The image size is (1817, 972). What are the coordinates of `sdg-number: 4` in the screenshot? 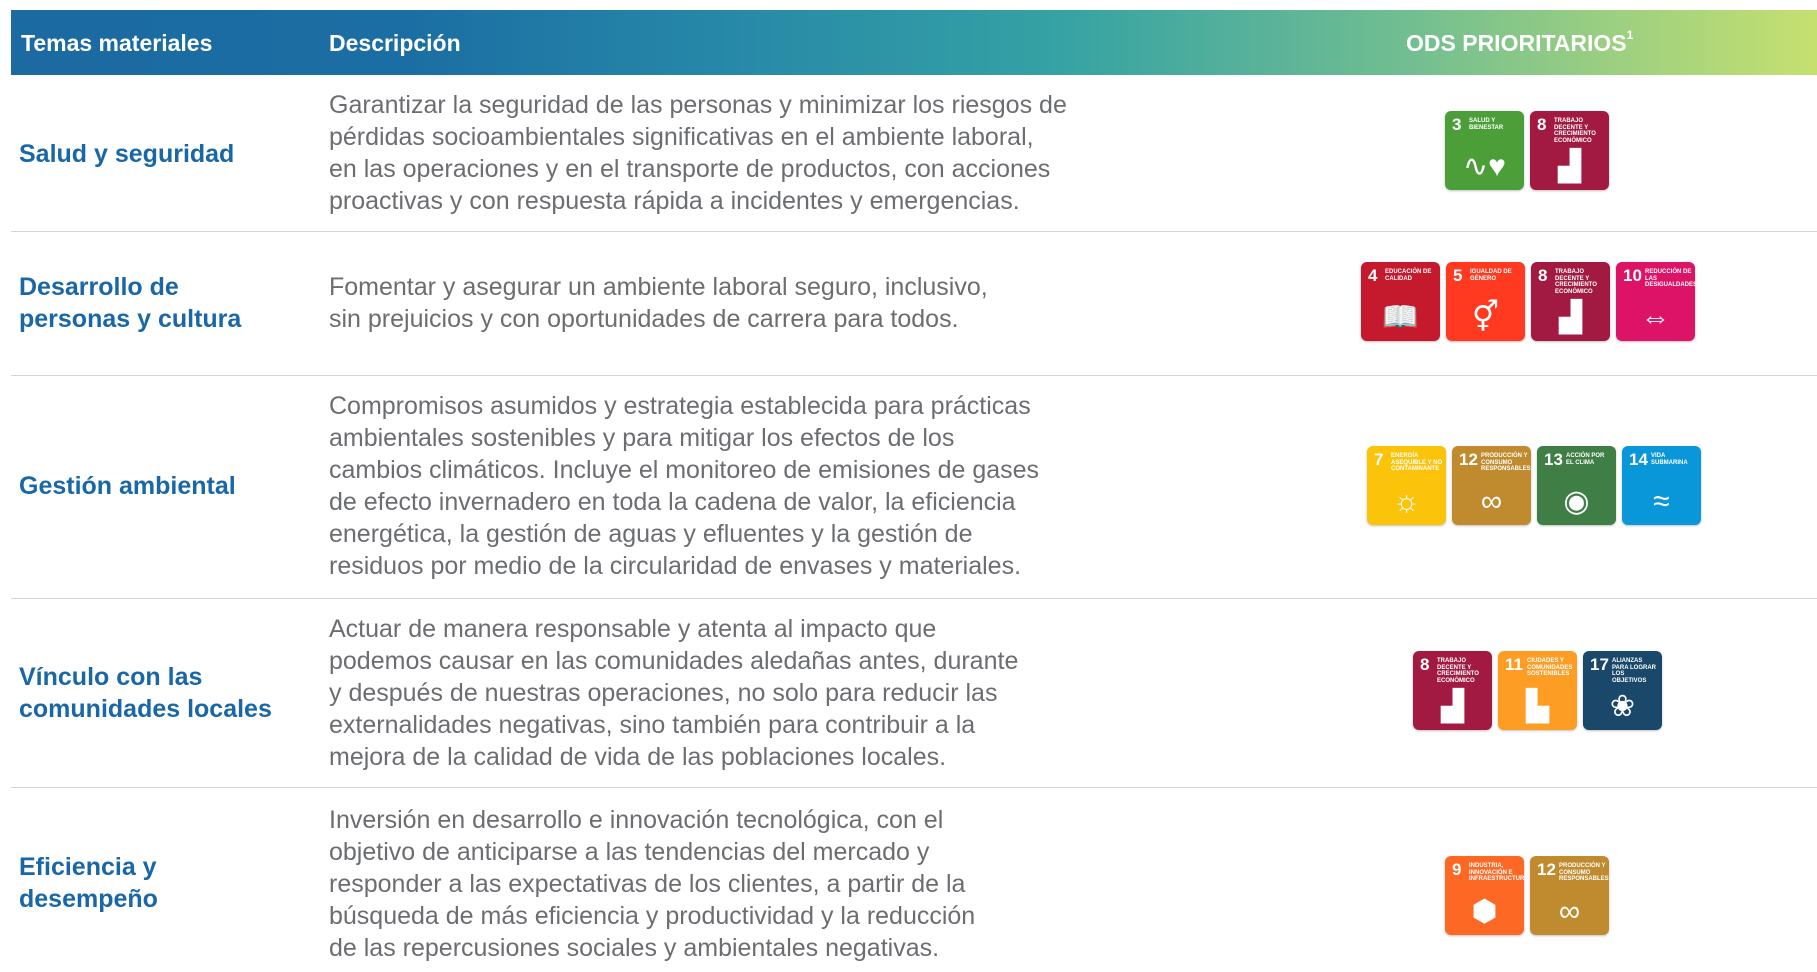 It's located at (1373, 275).